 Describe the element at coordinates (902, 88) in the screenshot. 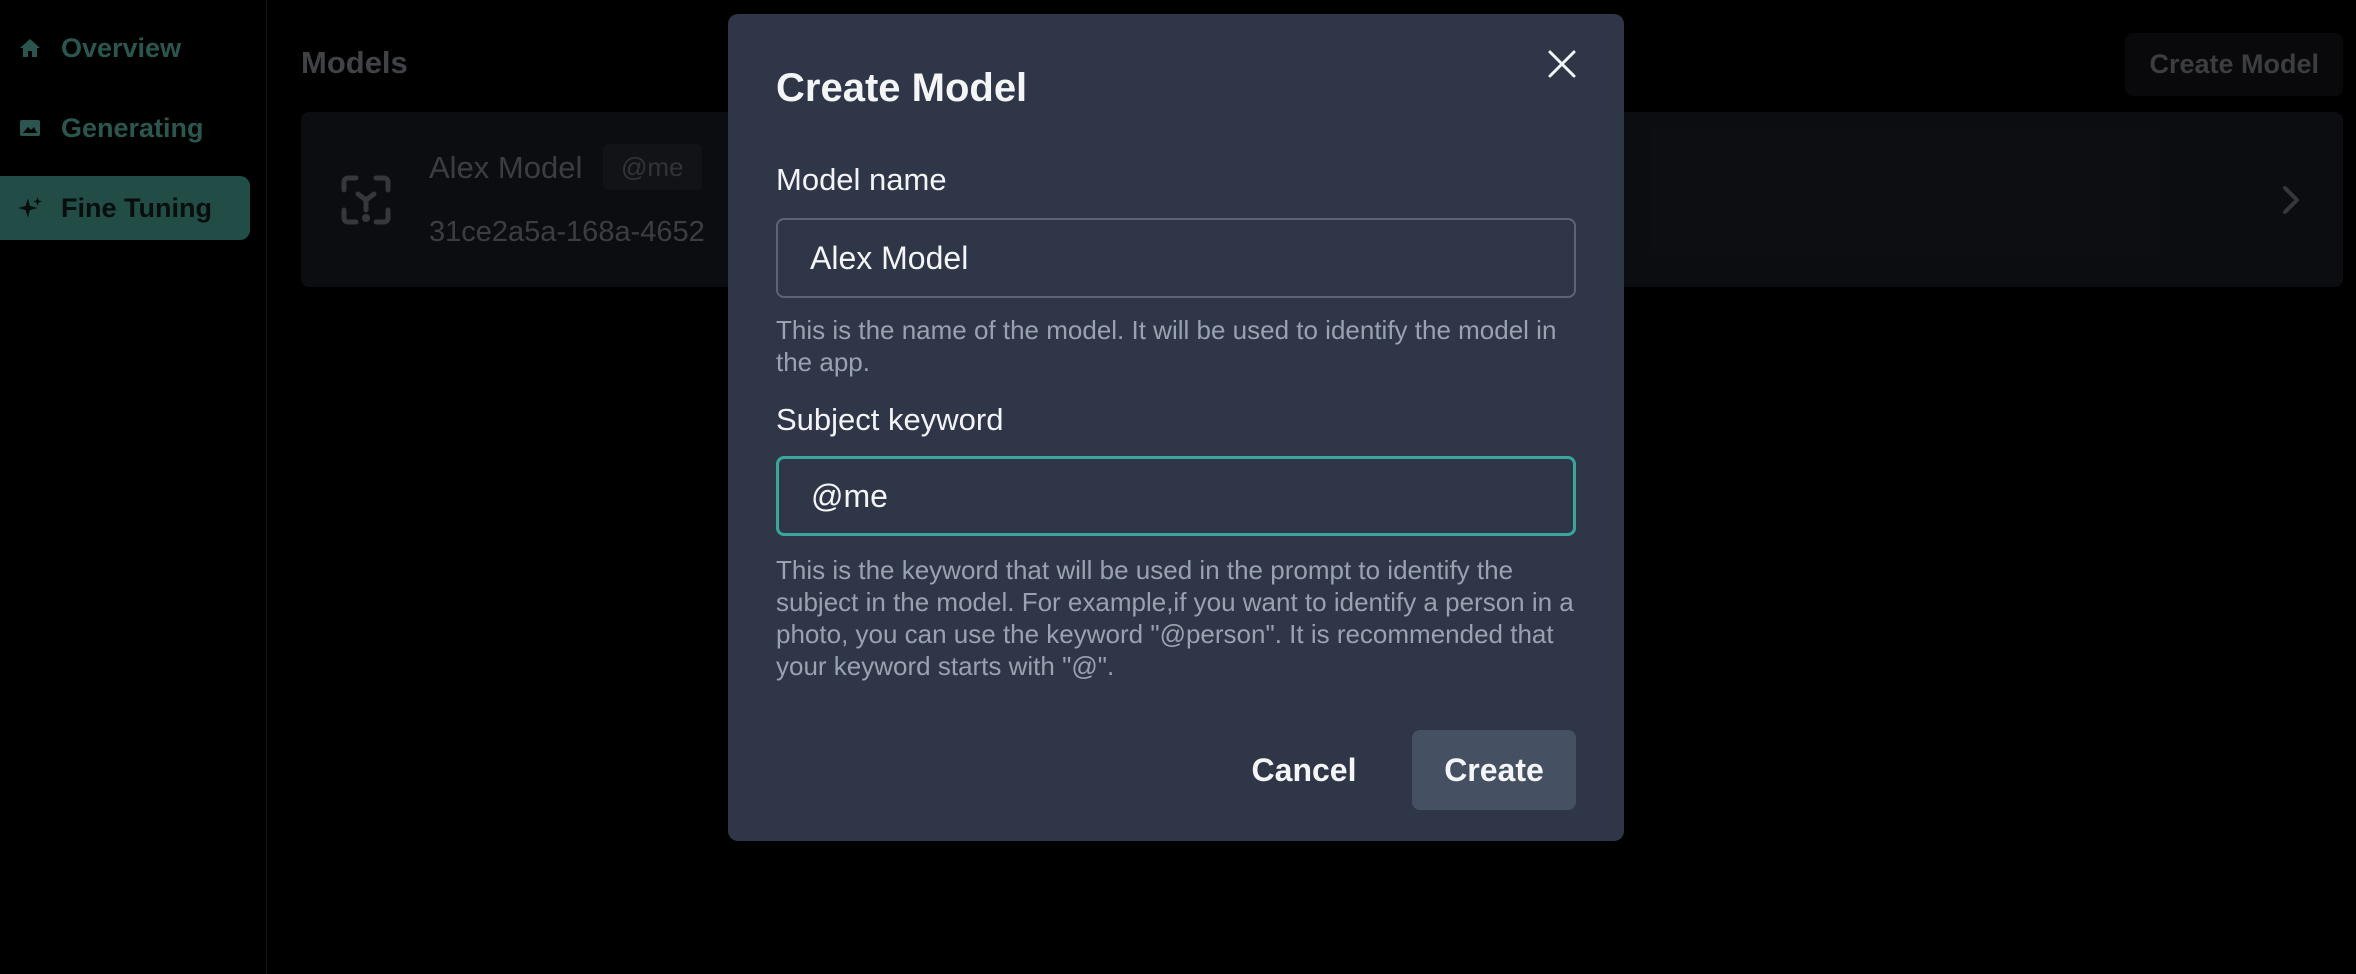

I see `dialog-title: Create Model` at that location.